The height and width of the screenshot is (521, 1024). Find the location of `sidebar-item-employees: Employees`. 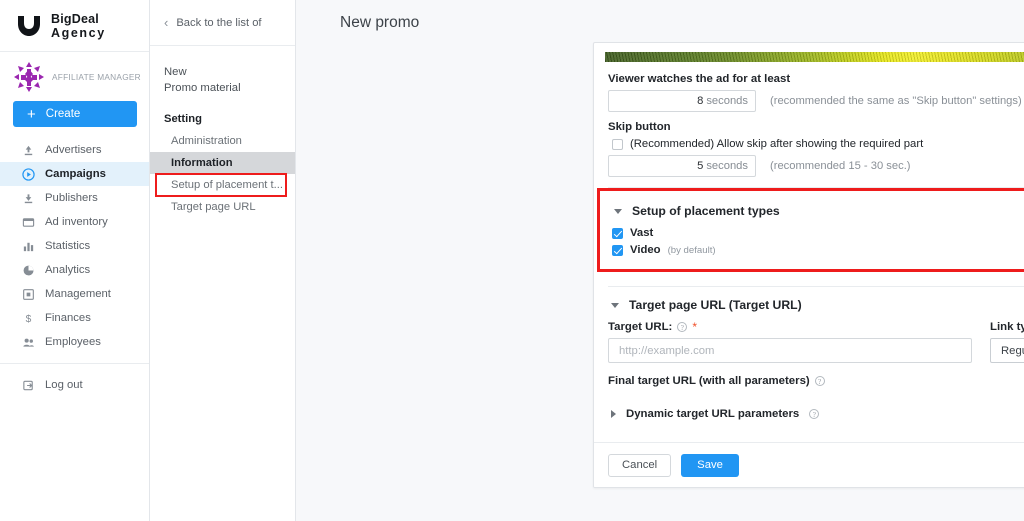

sidebar-item-employees: Employees is located at coordinates (74, 342).